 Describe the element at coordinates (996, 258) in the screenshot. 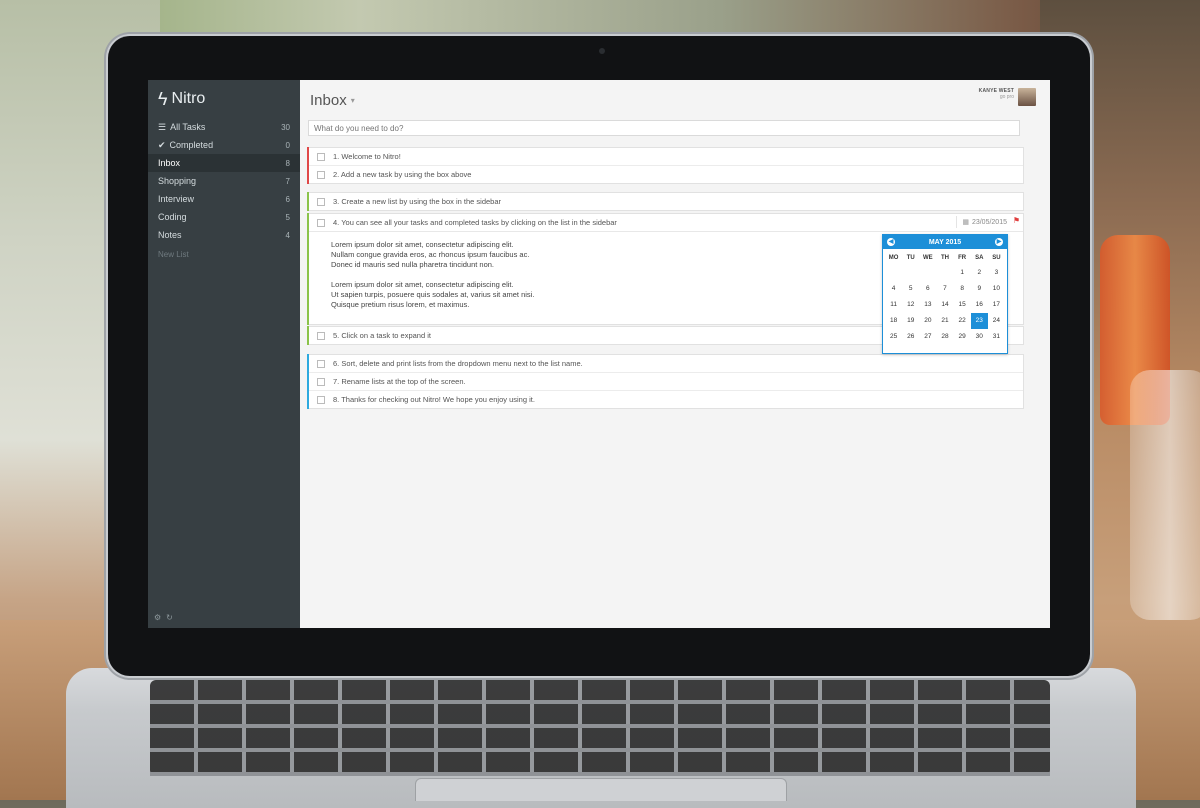

I see `weekday-label: SU` at that location.